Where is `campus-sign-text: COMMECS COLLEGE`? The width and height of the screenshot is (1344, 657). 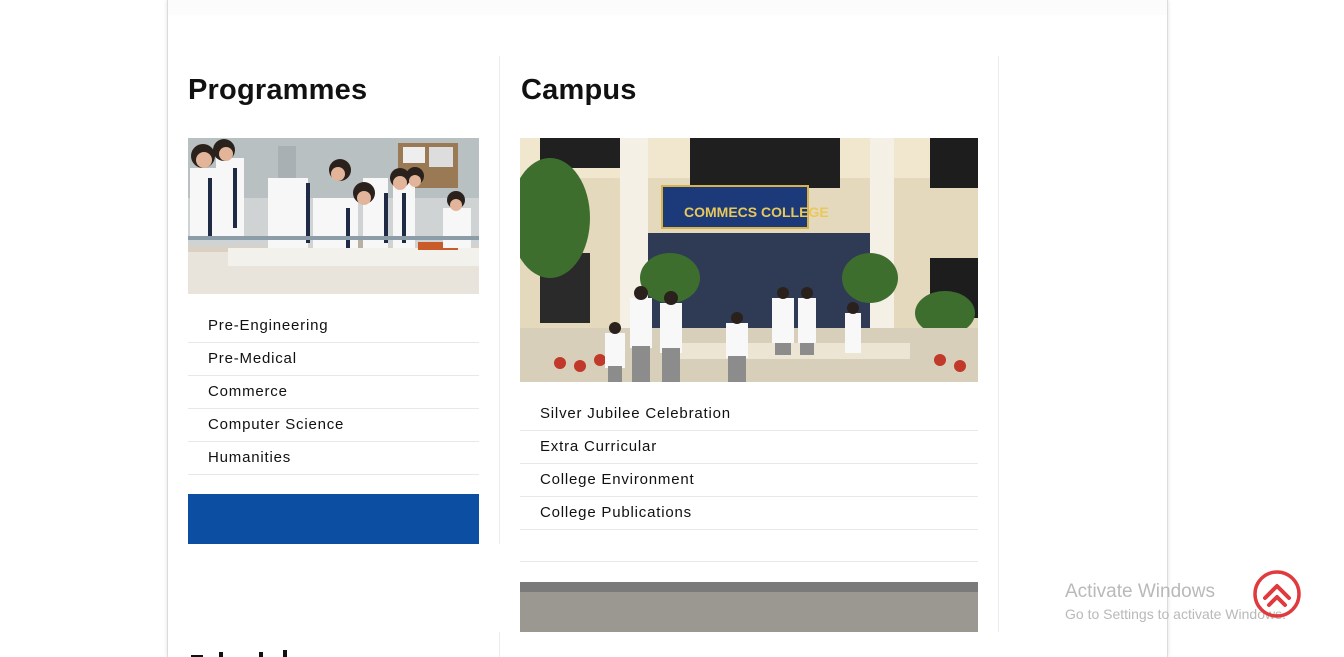 campus-sign-text: COMMECS COLLEGE is located at coordinates (756, 212).